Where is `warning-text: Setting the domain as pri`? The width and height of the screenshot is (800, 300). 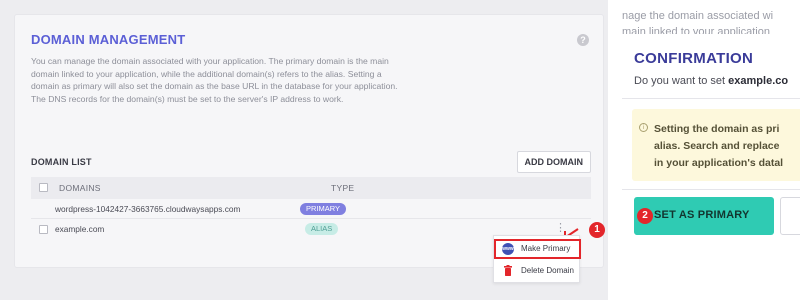
warning-text: Setting the domain as pri is located at coordinates (717, 129).